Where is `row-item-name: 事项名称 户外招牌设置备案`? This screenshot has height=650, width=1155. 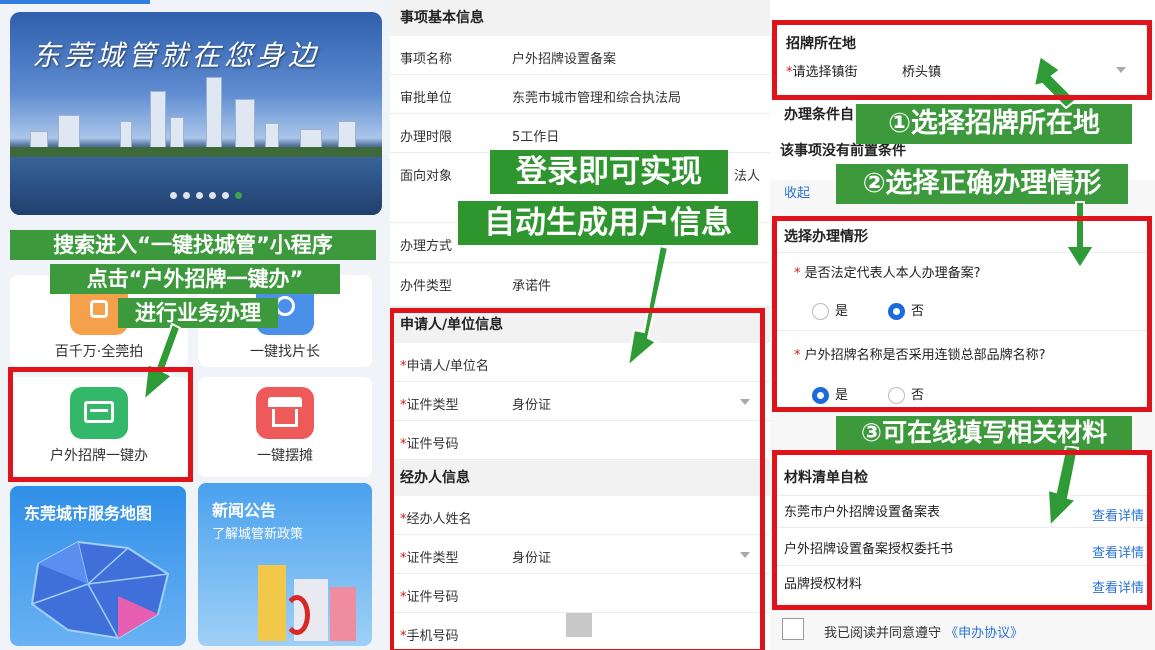
row-item-name: 事项名称 户外招牌设置备案 is located at coordinates (580, 55).